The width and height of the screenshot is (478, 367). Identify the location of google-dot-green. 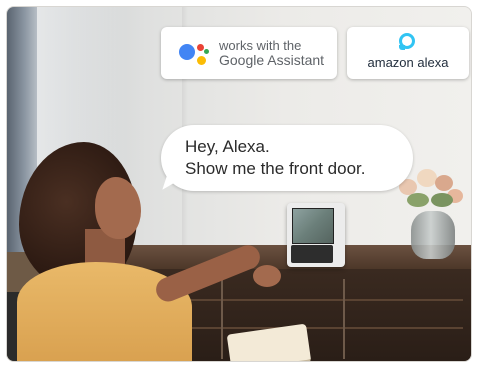
(206, 51).